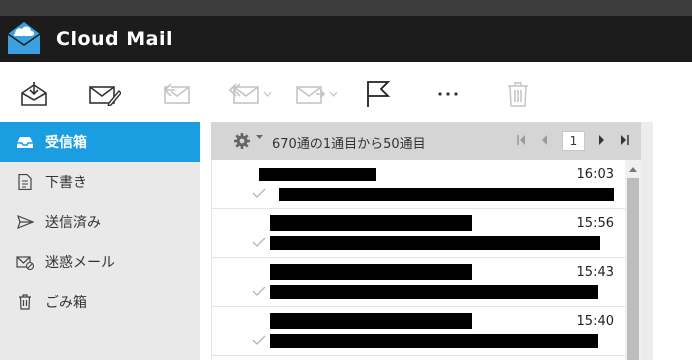 The width and height of the screenshot is (692, 360). I want to click on list-item: 15:40, so click(419, 331).